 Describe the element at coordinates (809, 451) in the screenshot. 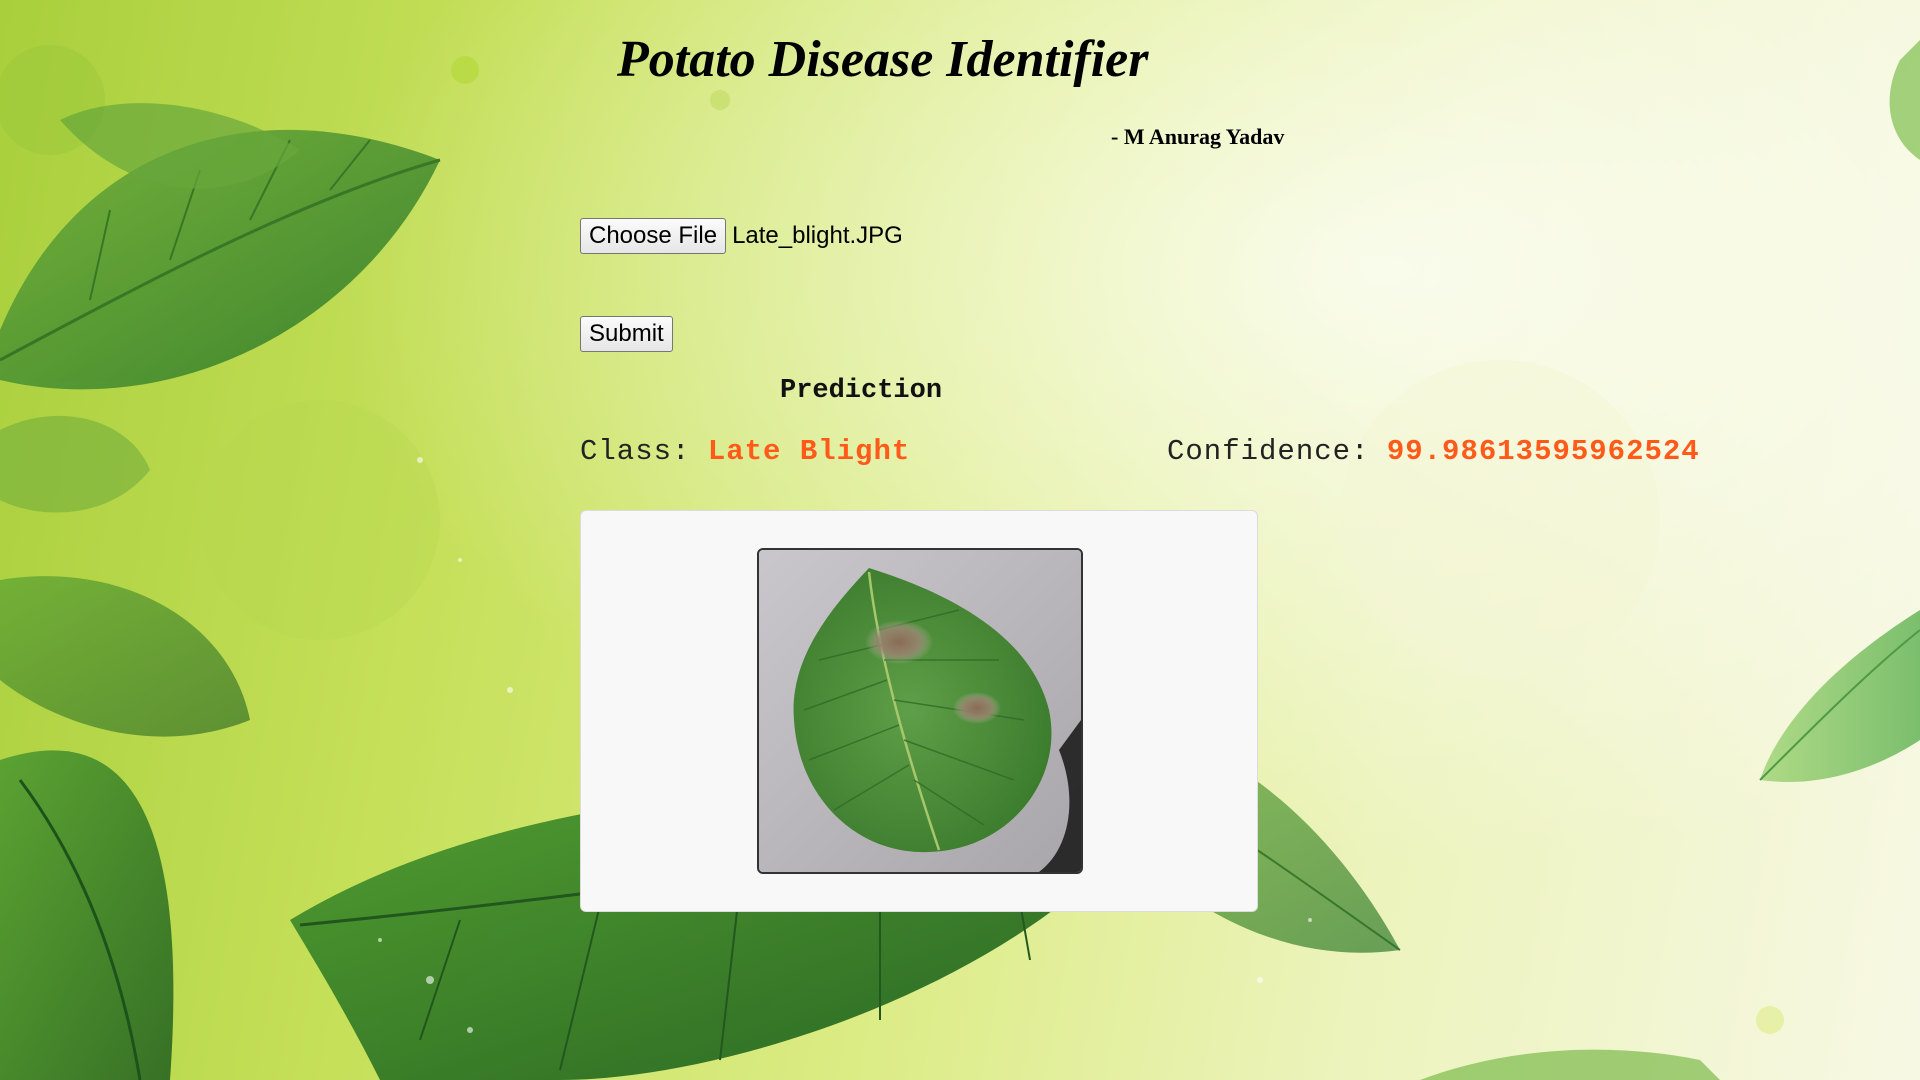

I see `class-value: Late Blight` at that location.